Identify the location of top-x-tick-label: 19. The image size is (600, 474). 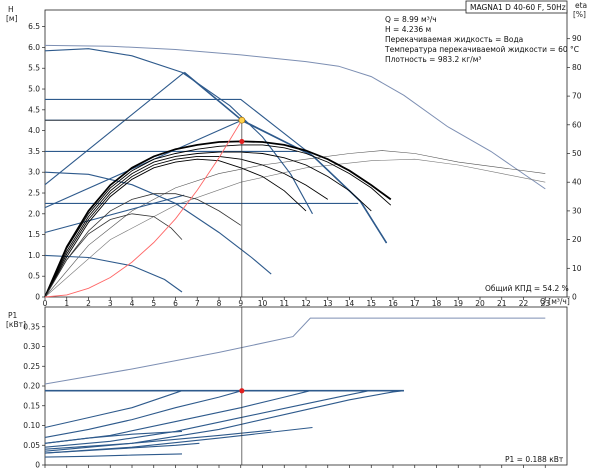
(458, 303).